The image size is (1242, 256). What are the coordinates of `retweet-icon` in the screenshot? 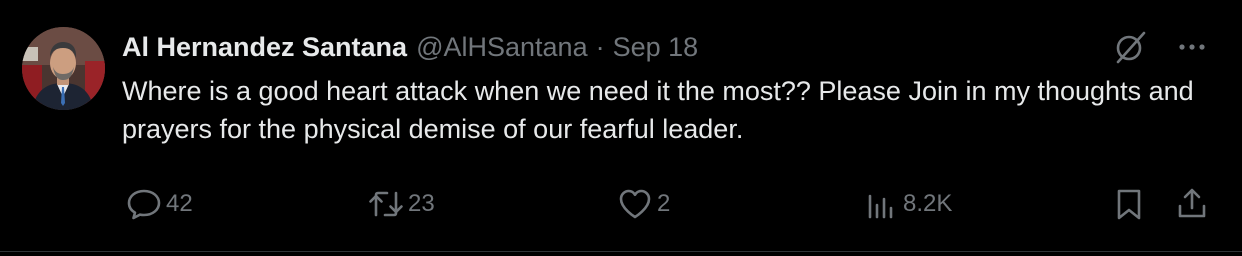 It's located at (386, 204).